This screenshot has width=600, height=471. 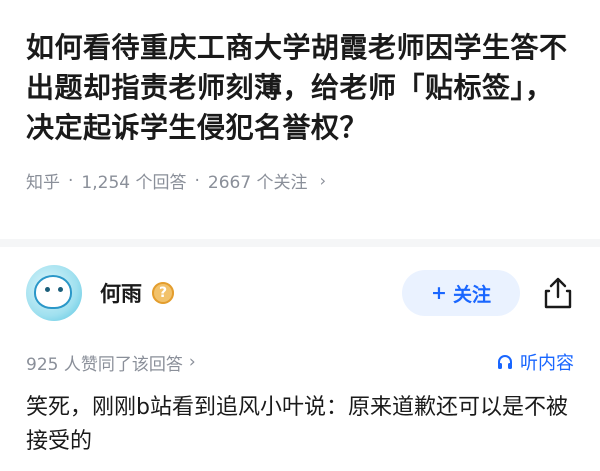 I want to click on share-icon, so click(x=558, y=293).